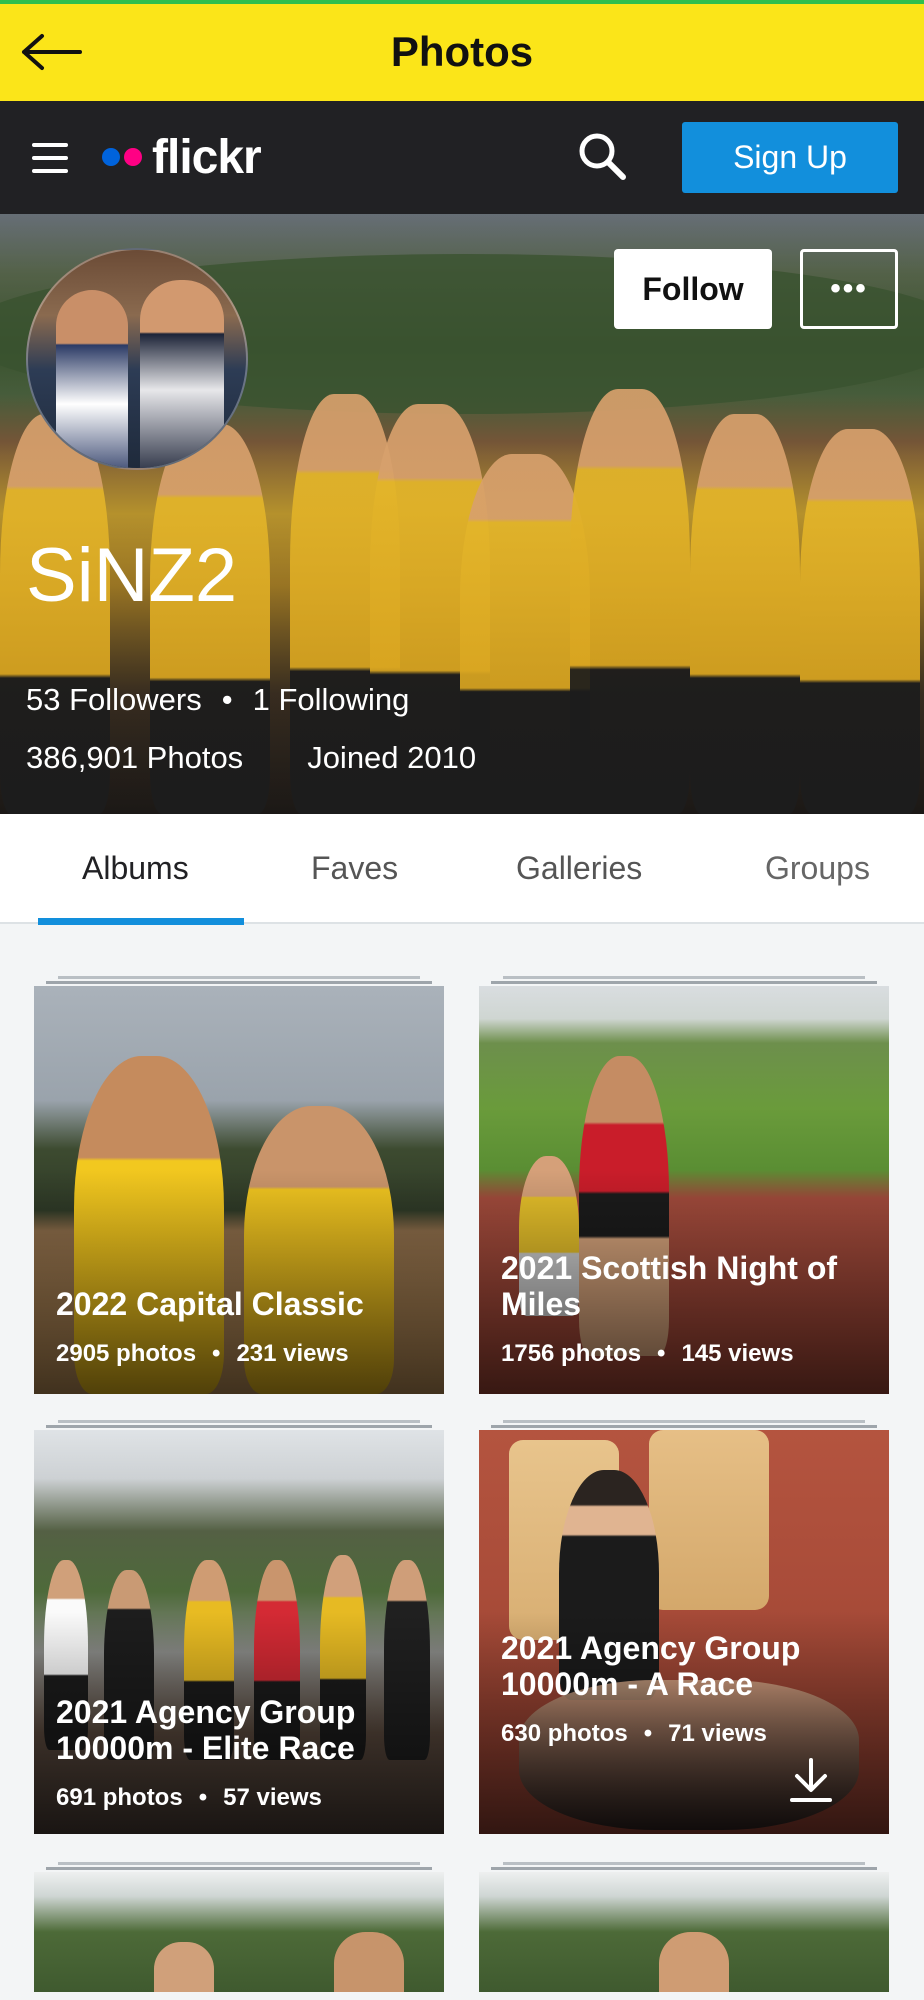 The height and width of the screenshot is (2000, 924). What do you see at coordinates (292, 1353) in the screenshot?
I see `album-view-count: 231 views` at bounding box center [292, 1353].